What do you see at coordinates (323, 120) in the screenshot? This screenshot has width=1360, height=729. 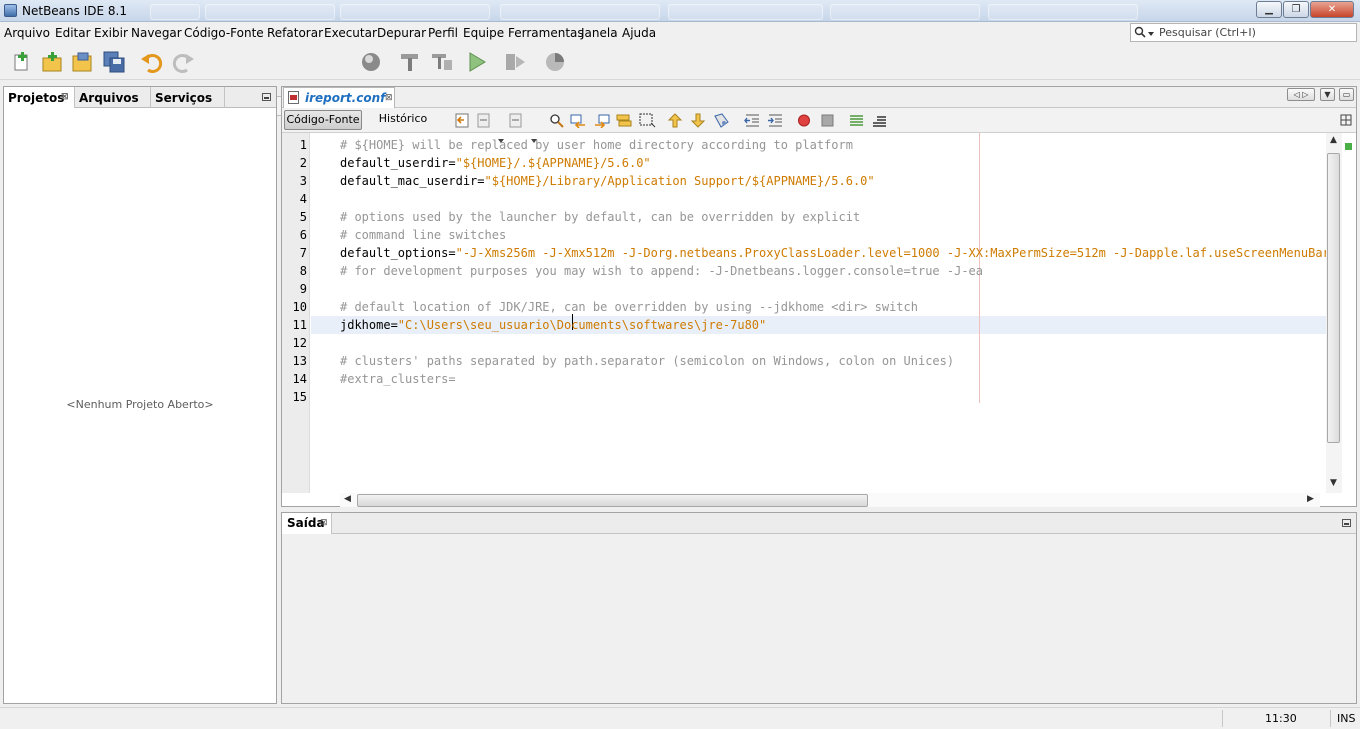 I see `source-view-button: Código-Fonte` at bounding box center [323, 120].